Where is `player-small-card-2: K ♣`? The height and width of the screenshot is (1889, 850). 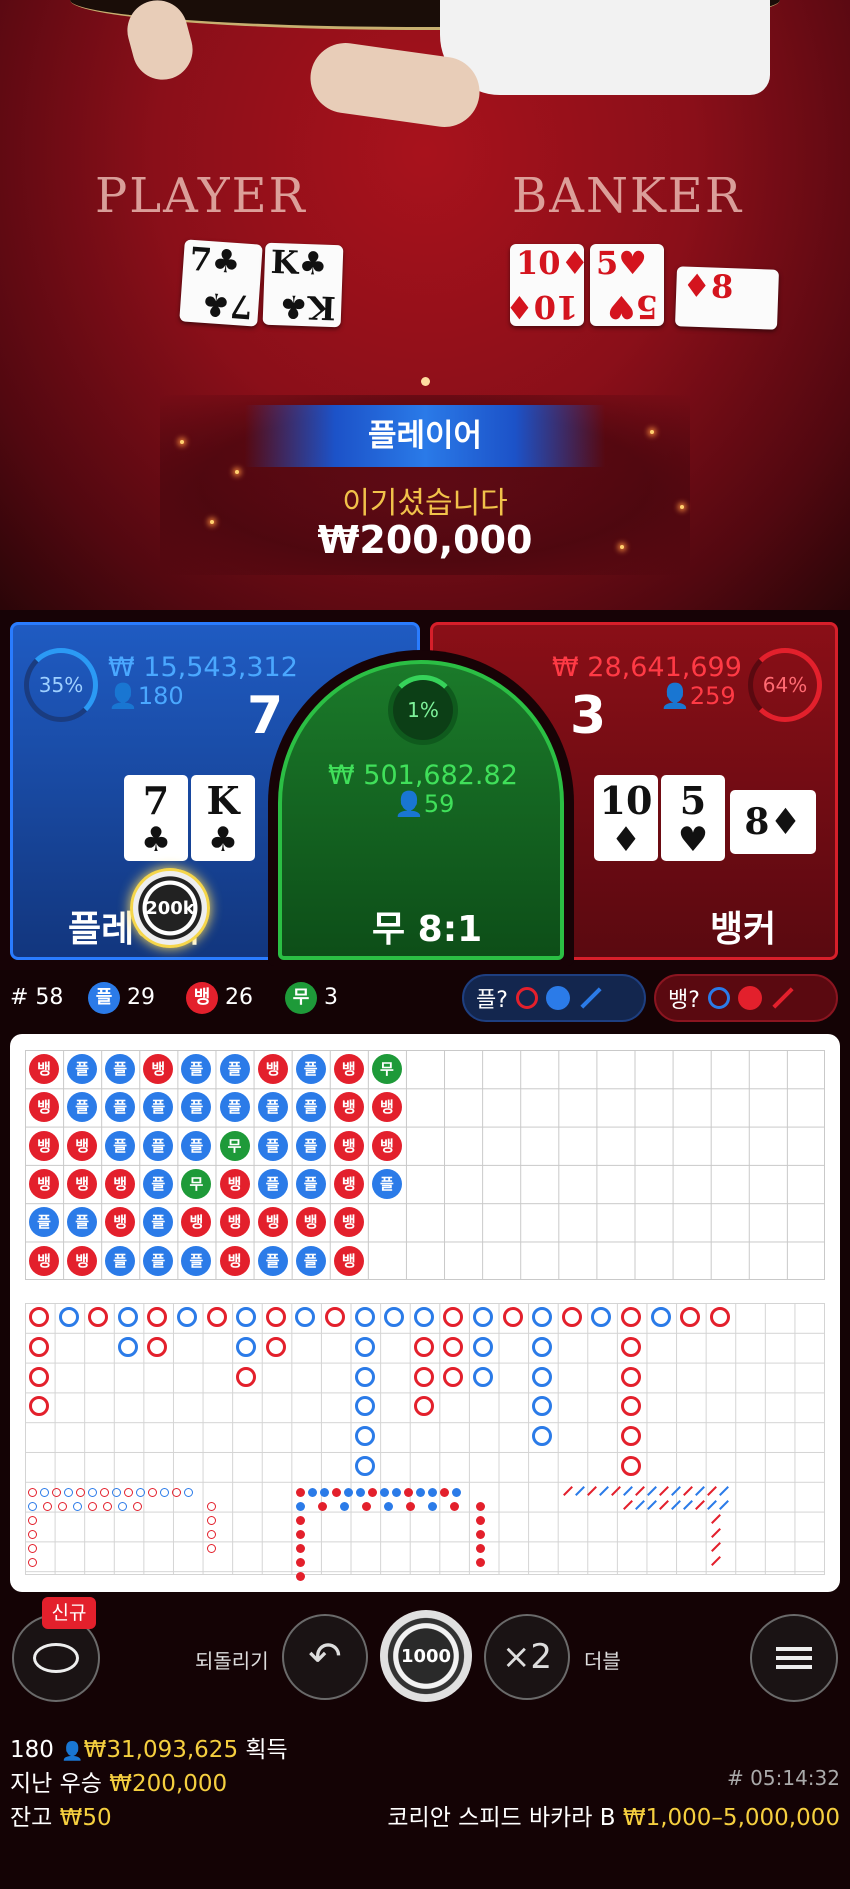
player-small-card-2: K ♣ is located at coordinates (223, 818).